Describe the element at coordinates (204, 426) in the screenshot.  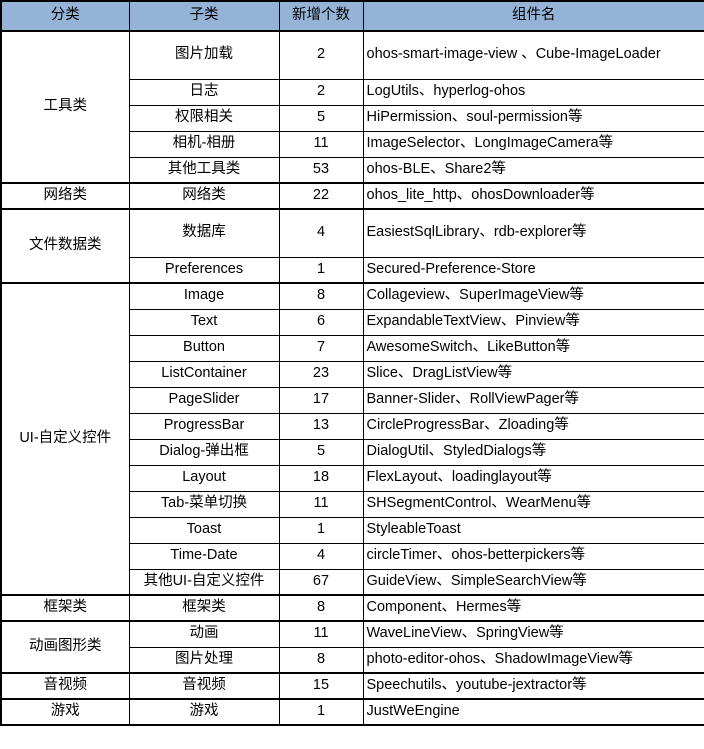
I see `cell-subcategory: ProgressBar` at that location.